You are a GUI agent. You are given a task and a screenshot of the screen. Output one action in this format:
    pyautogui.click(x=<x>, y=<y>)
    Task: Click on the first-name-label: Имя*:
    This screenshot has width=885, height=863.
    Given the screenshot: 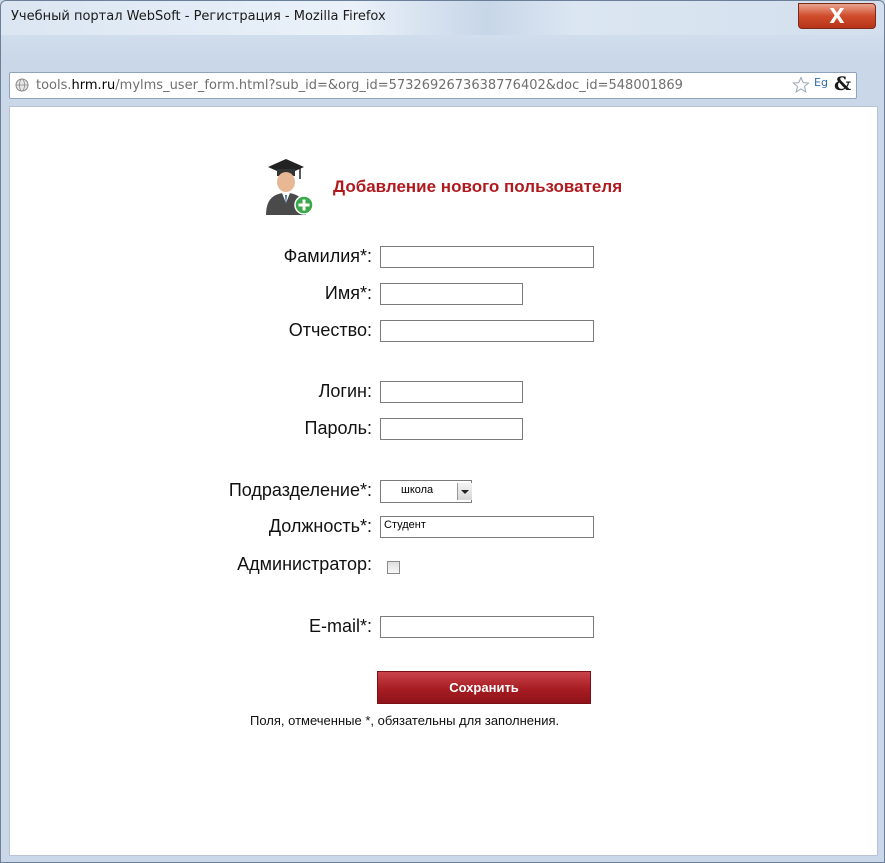 What is the action you would take?
    pyautogui.click(x=348, y=293)
    